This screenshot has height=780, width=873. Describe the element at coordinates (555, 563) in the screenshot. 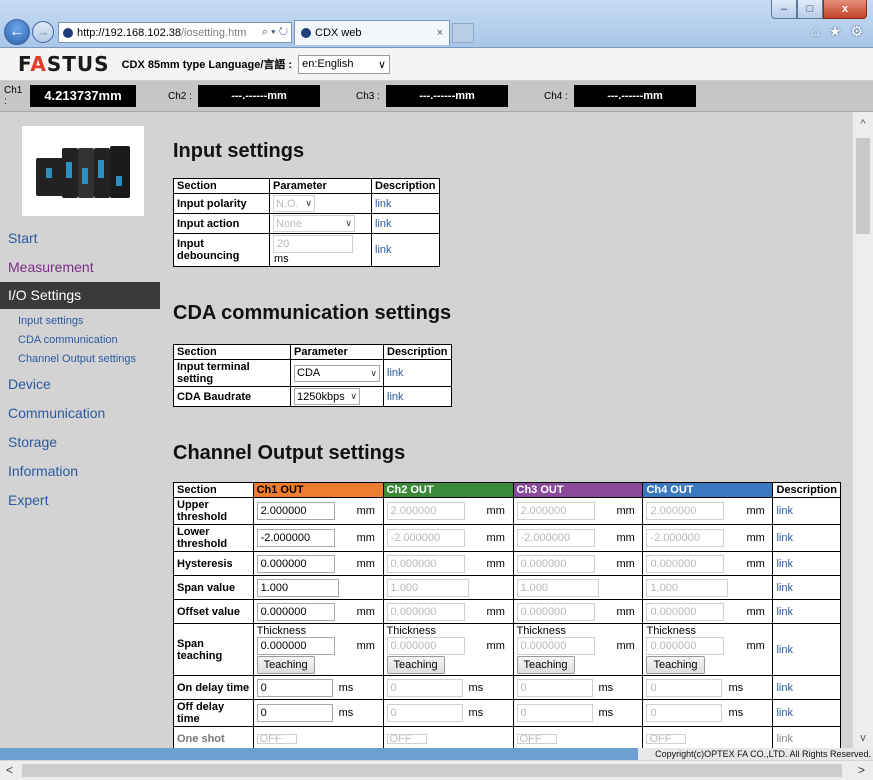

I see `ch3-hysteresis-field: 0.000000` at that location.